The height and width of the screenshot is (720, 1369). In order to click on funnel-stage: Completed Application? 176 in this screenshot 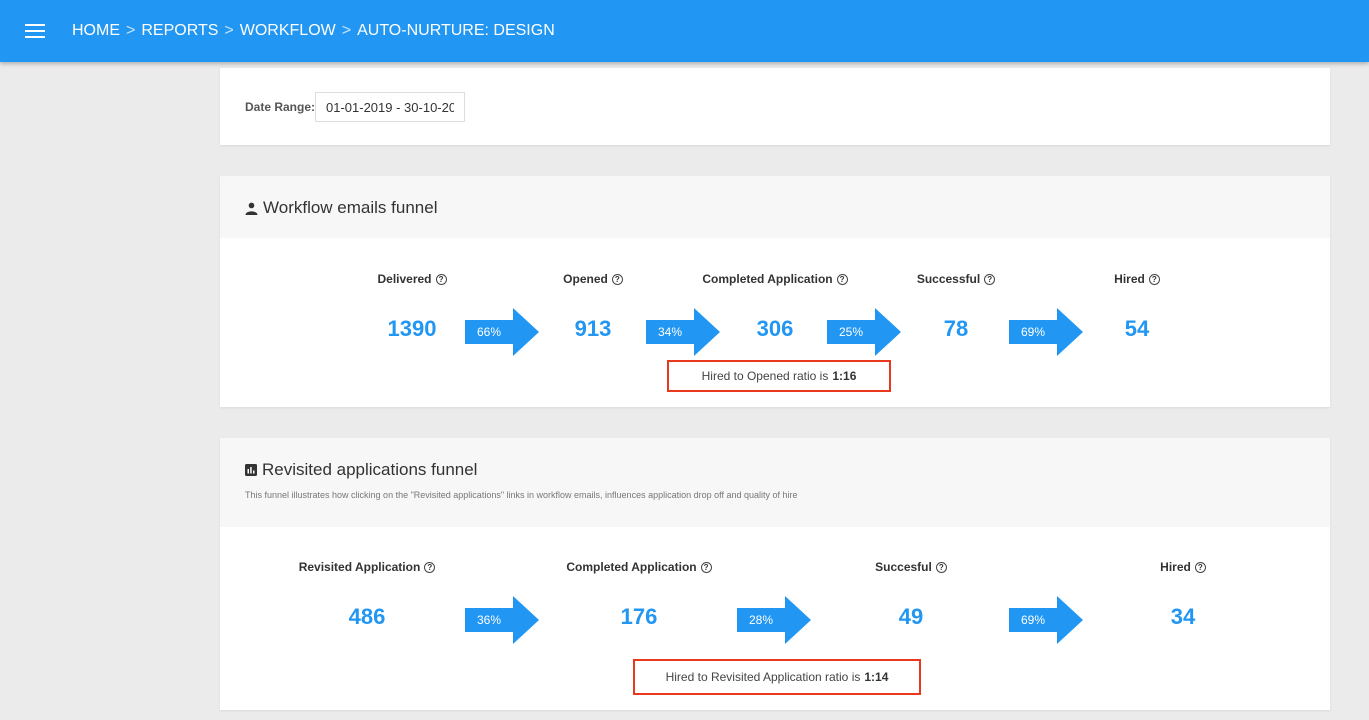, I will do `click(639, 595)`.